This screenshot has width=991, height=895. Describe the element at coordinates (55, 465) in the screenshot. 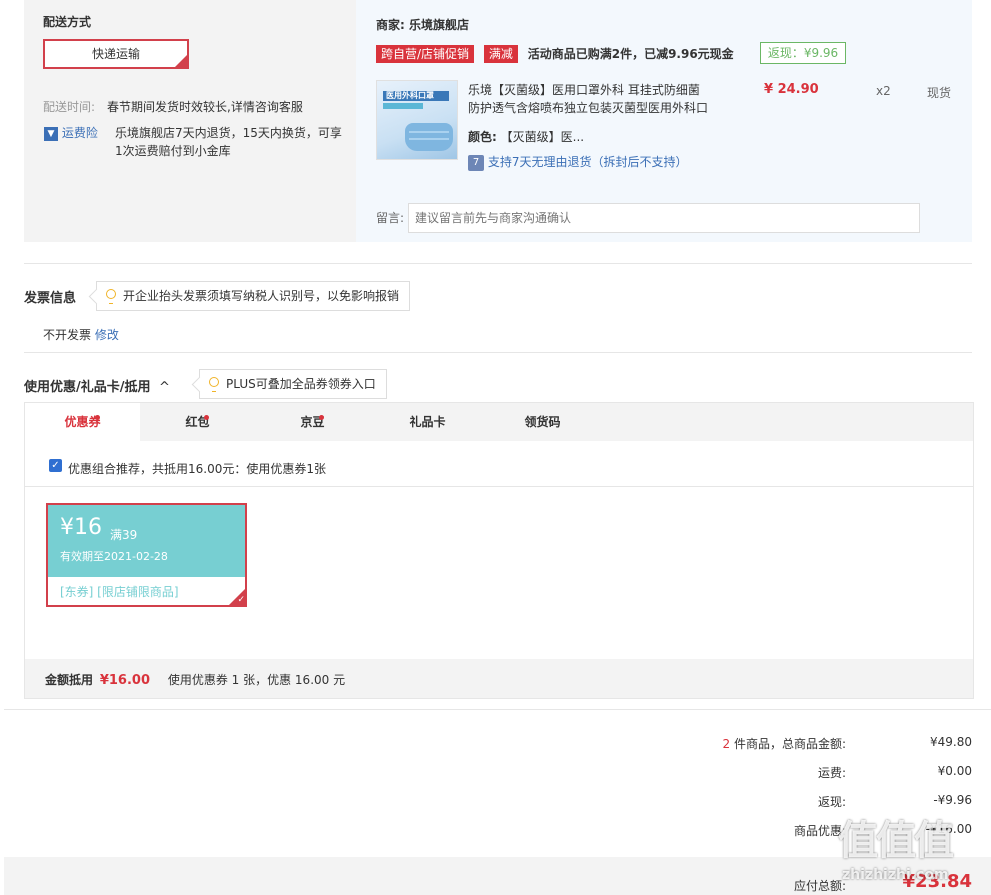

I see `recommend-checkbox: ✓` at that location.